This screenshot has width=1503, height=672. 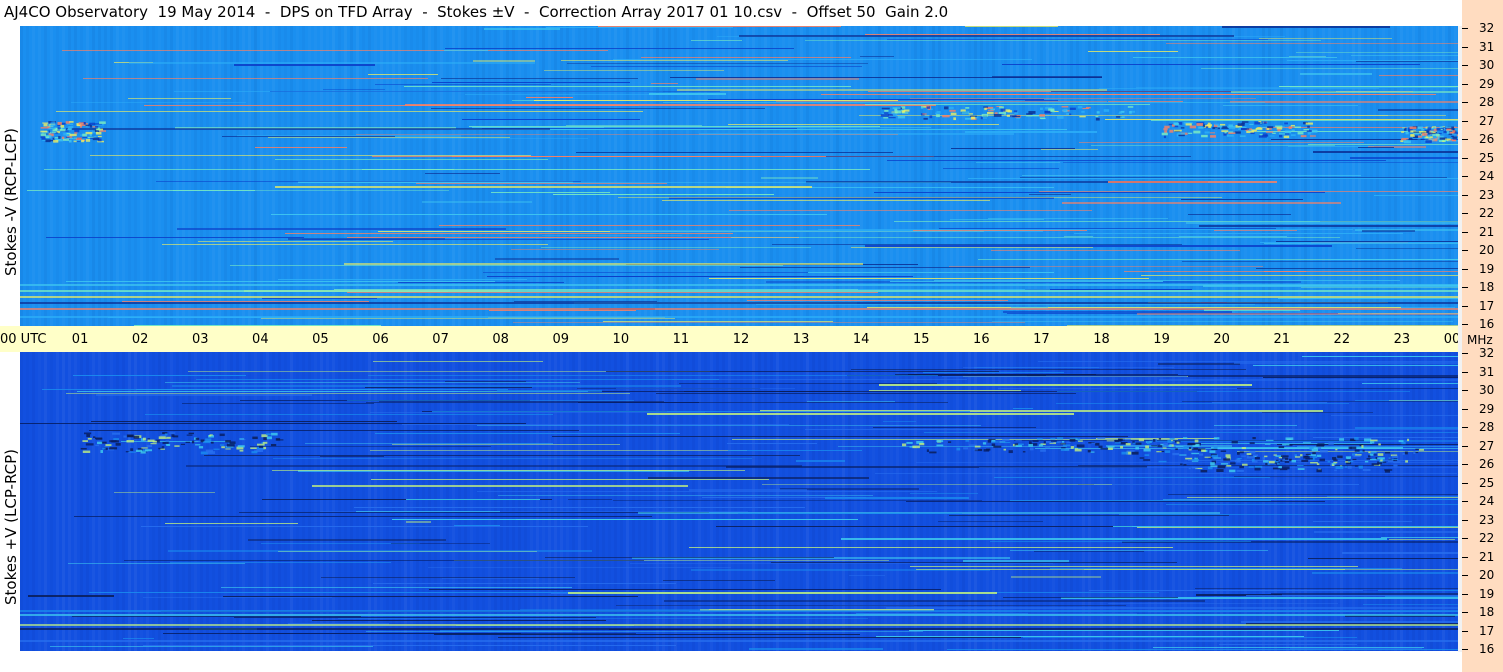 I want to click on utc-tick-5: 05, so click(x=320, y=339).